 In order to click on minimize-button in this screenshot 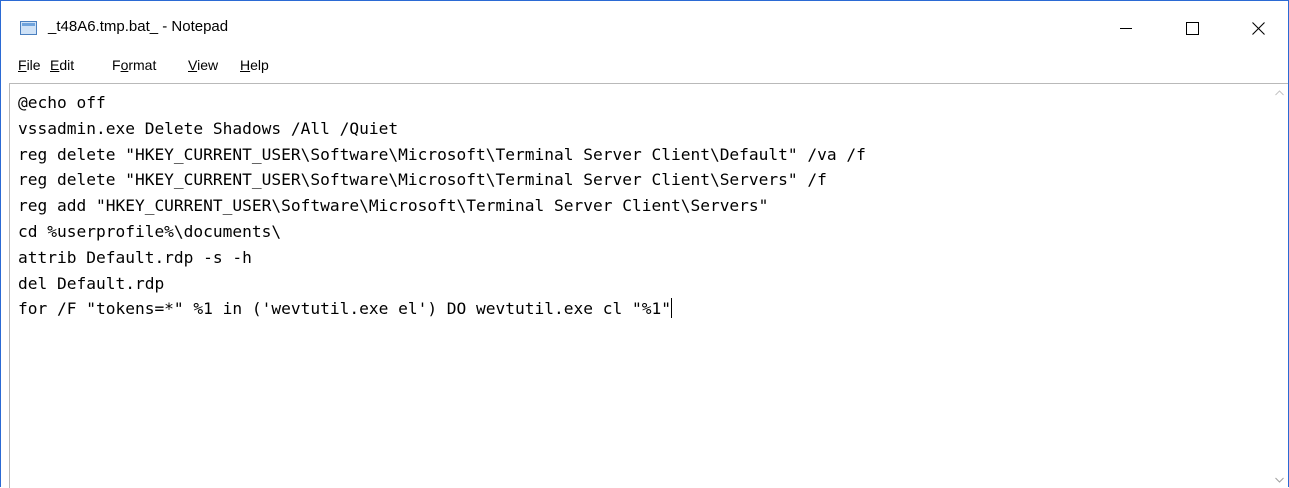, I will do `click(1126, 28)`.